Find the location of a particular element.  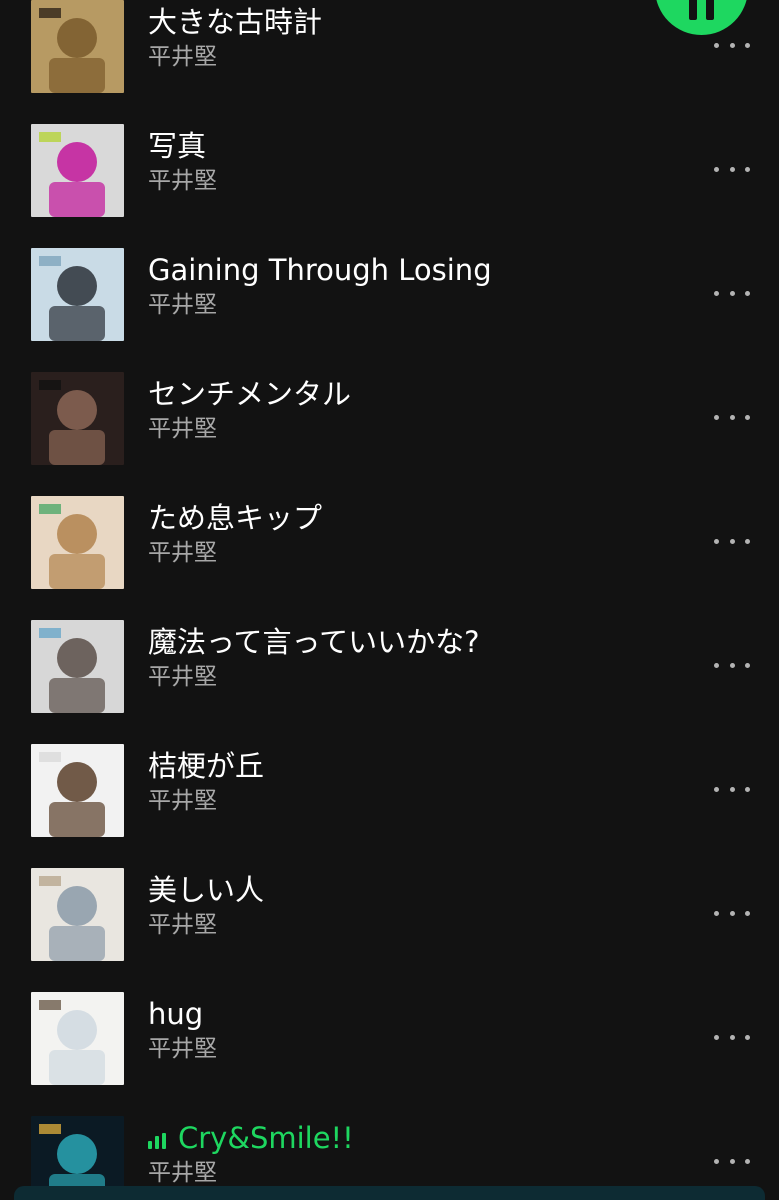

track-title-text: Gaining Through Losing is located at coordinates (320, 270).